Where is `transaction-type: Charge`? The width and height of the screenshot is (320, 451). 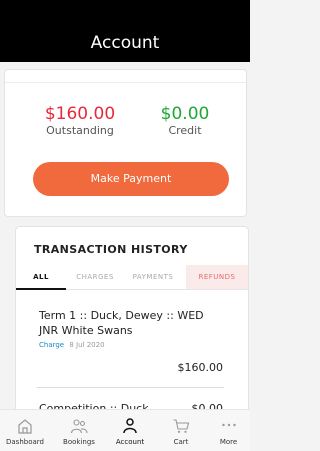 transaction-type: Charge is located at coordinates (52, 345).